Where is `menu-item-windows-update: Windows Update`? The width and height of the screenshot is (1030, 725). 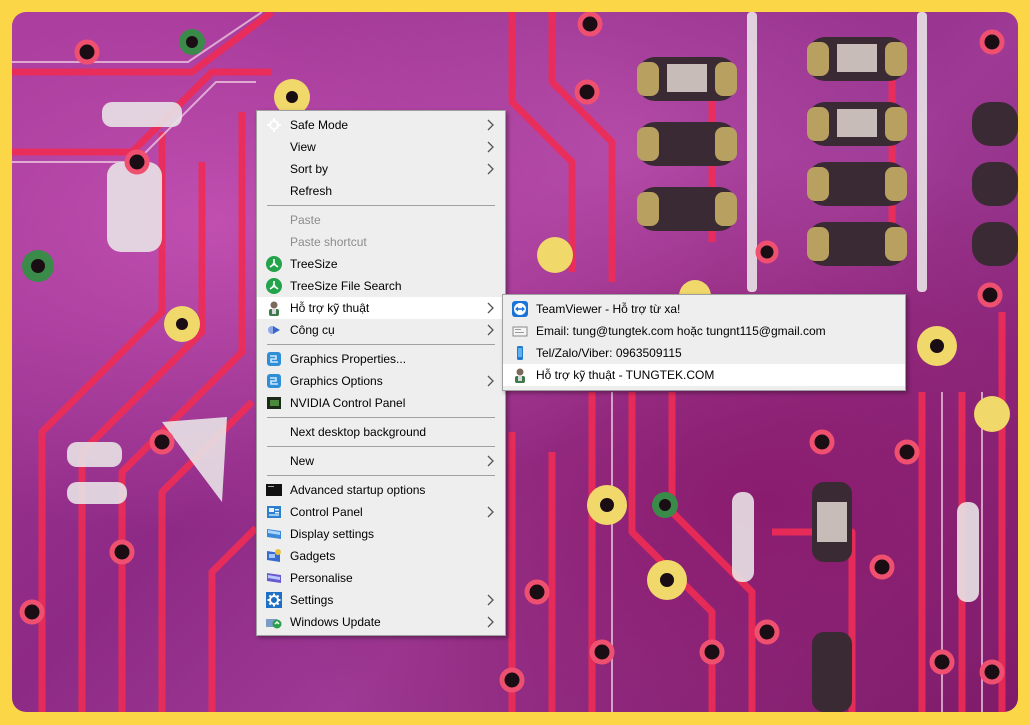 menu-item-windows-update: Windows Update is located at coordinates (381, 622).